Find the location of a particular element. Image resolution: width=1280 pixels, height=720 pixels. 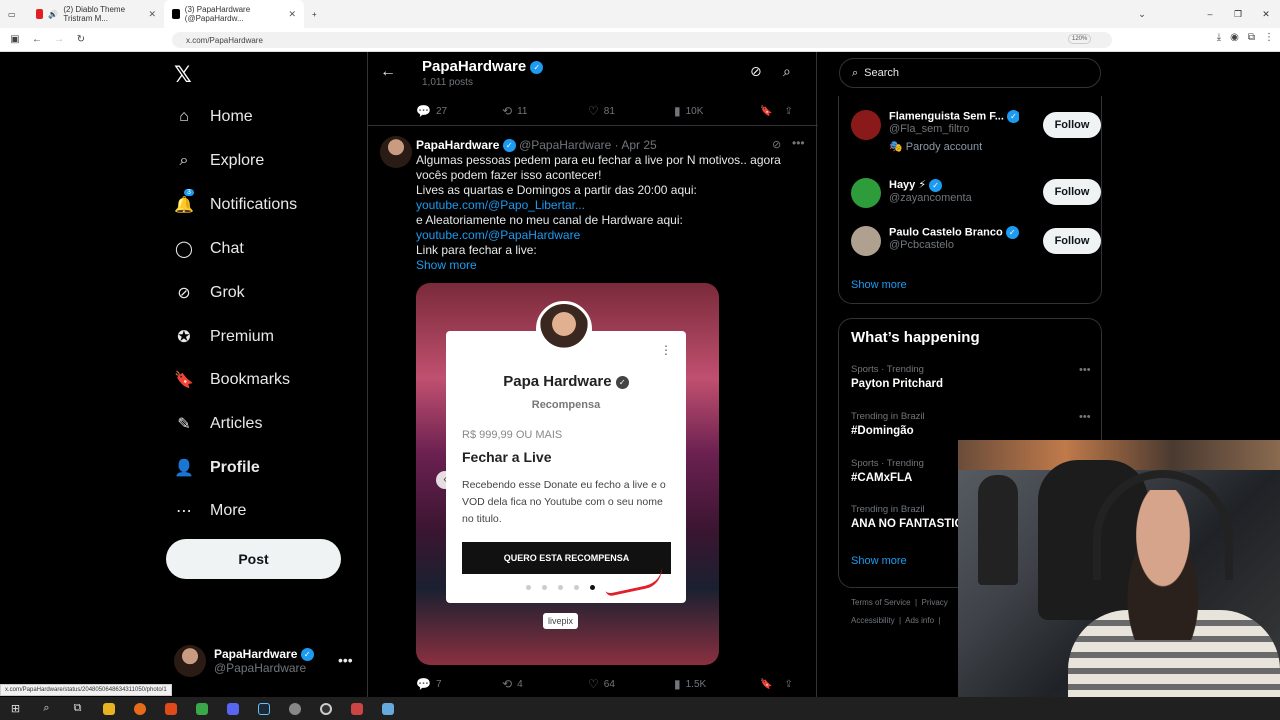

extensions-icon: ⧉ is located at coordinates (1251, 37).